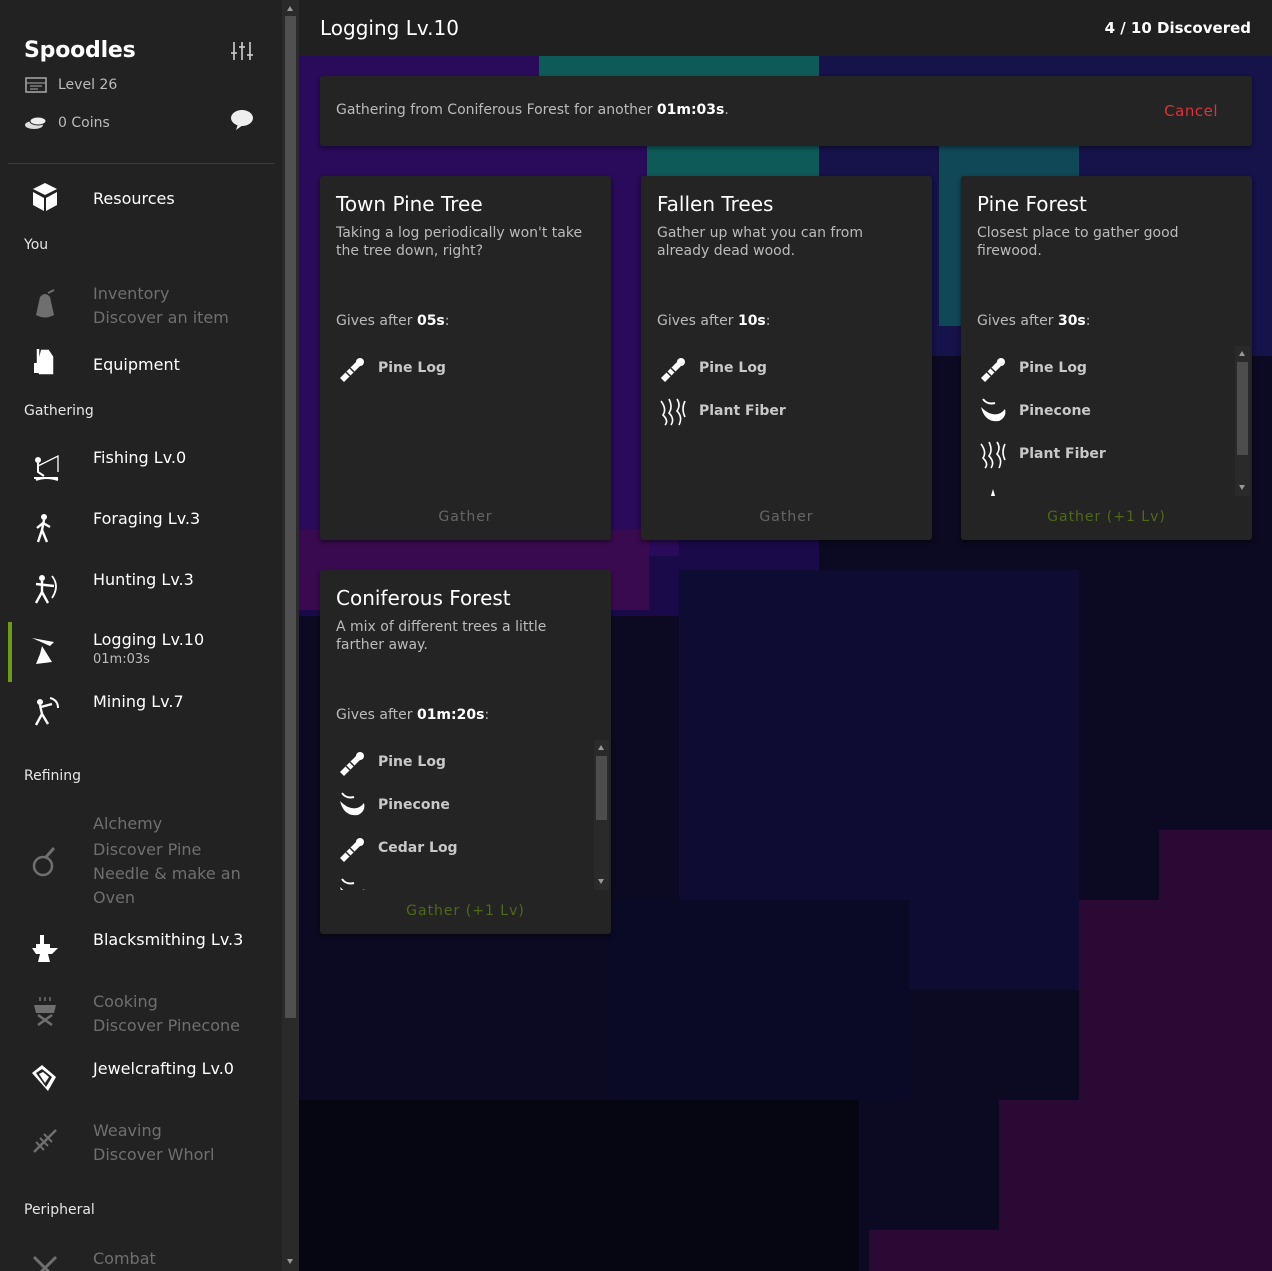 The width and height of the screenshot is (1272, 1271). I want to click on sidebar-sublabel: Discover Pine Needle & make an Oven, so click(167, 873).